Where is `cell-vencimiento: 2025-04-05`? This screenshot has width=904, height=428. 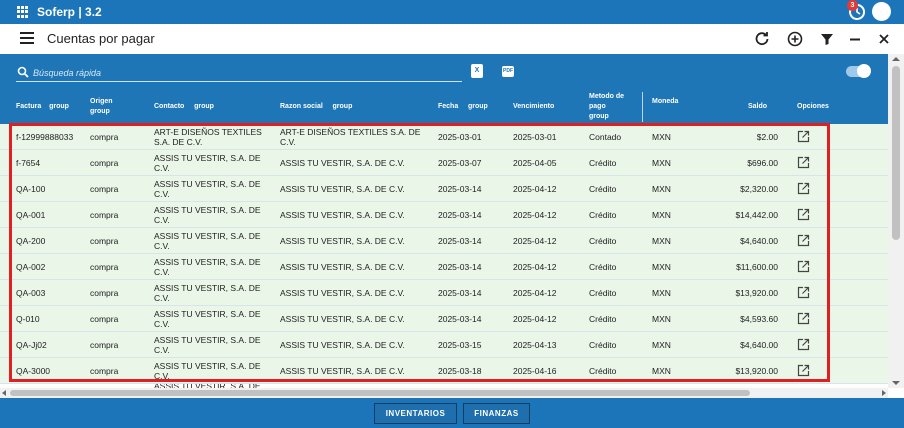
cell-vencimiento: 2025-04-05 is located at coordinates (535, 163).